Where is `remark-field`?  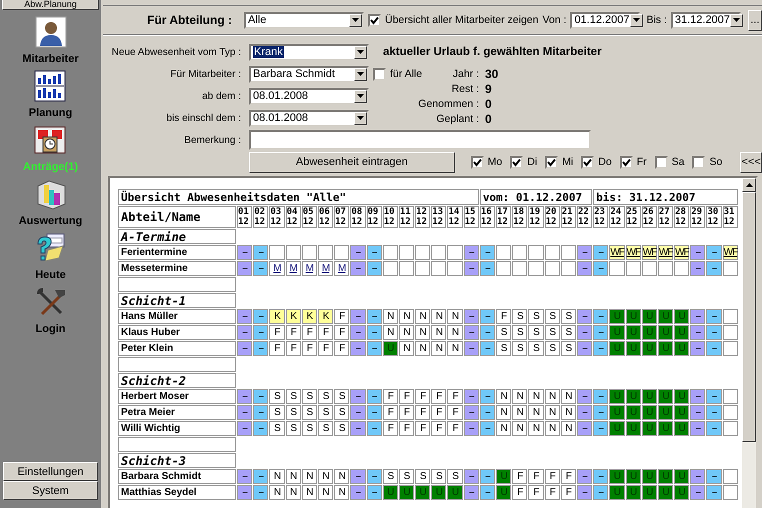
remark-field is located at coordinates (420, 140).